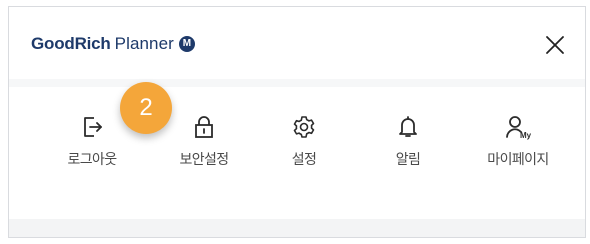 This screenshot has width=590, height=244. What do you see at coordinates (304, 160) in the screenshot?
I see `menu-label-settings: 설정` at bounding box center [304, 160].